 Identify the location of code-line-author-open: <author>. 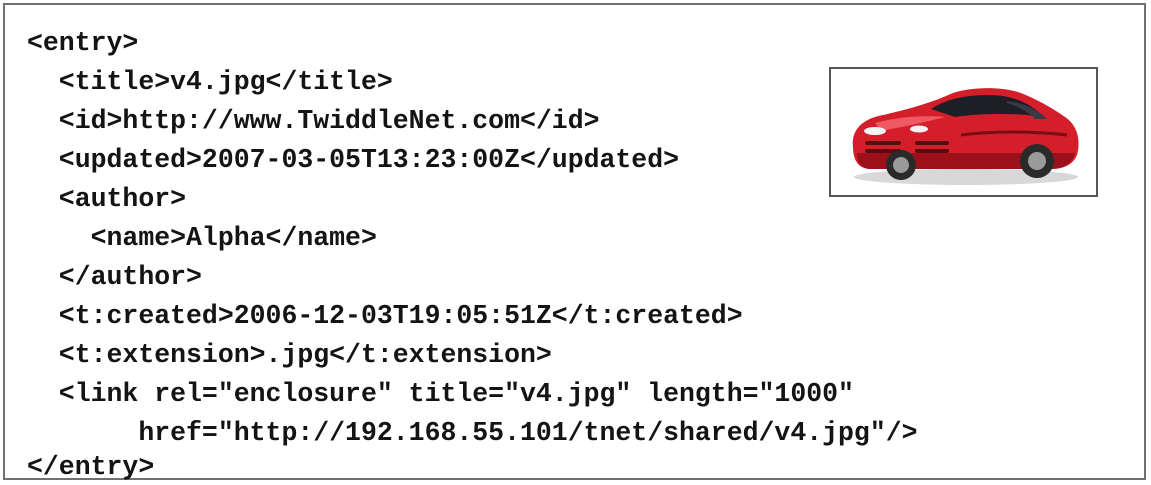
(107, 199).